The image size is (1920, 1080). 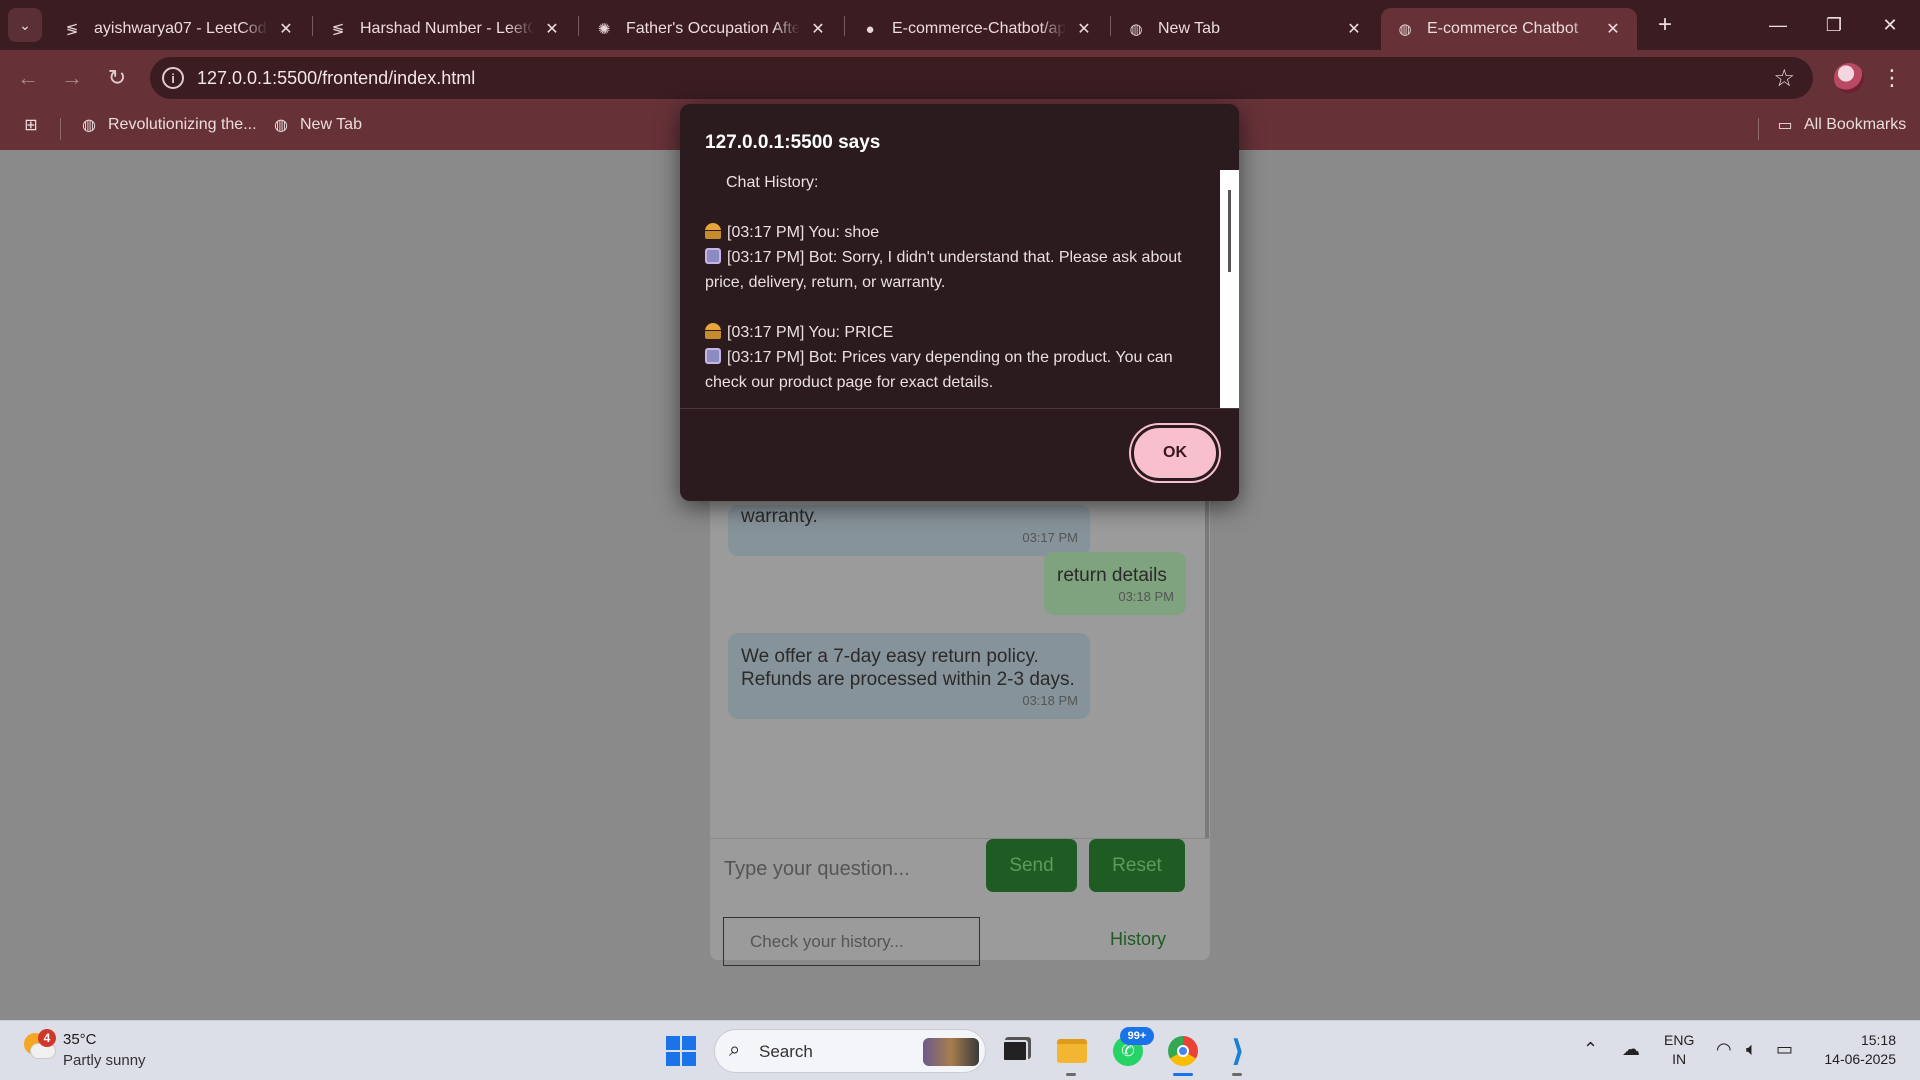 I want to click on ok-button: OK, so click(x=1175, y=453).